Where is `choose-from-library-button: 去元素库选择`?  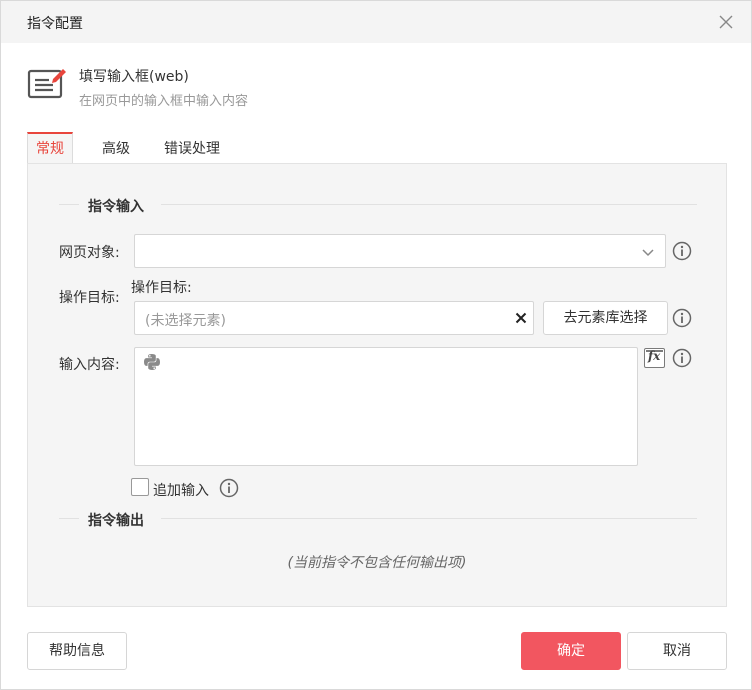
choose-from-library-button: 去元素库选择 is located at coordinates (605, 318).